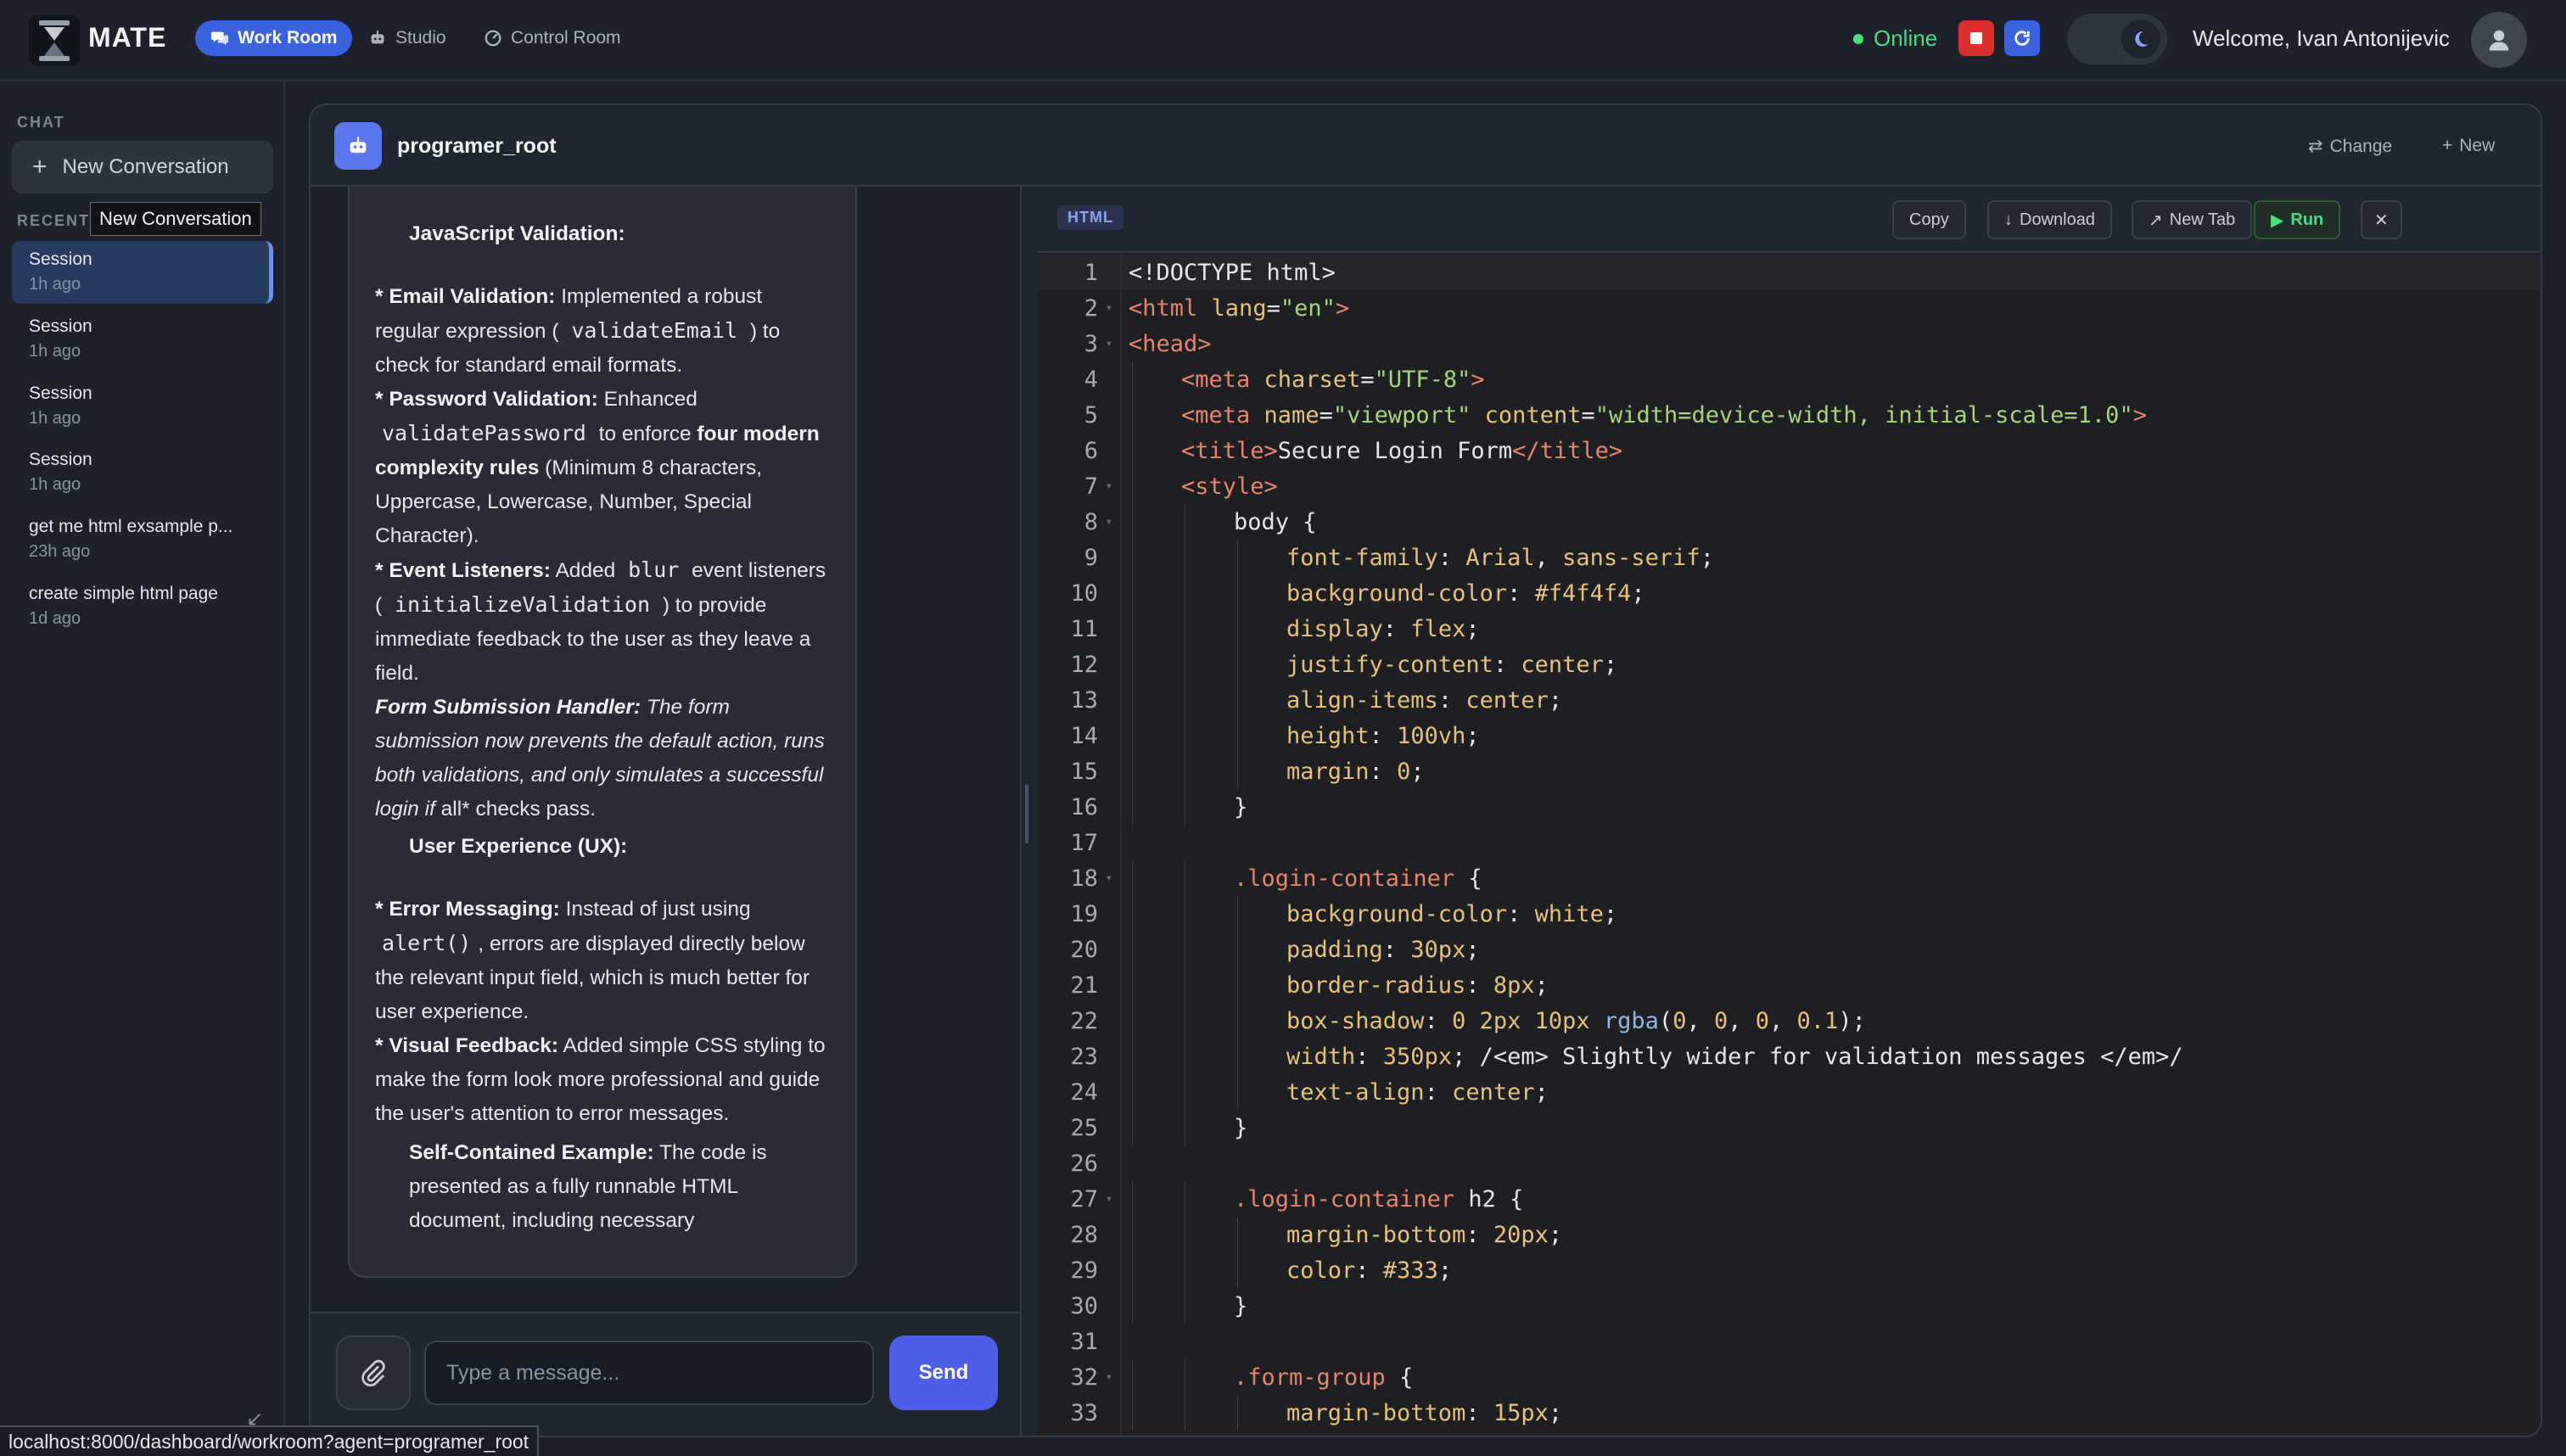  I want to click on play-icon: ▶, so click(2277, 220).